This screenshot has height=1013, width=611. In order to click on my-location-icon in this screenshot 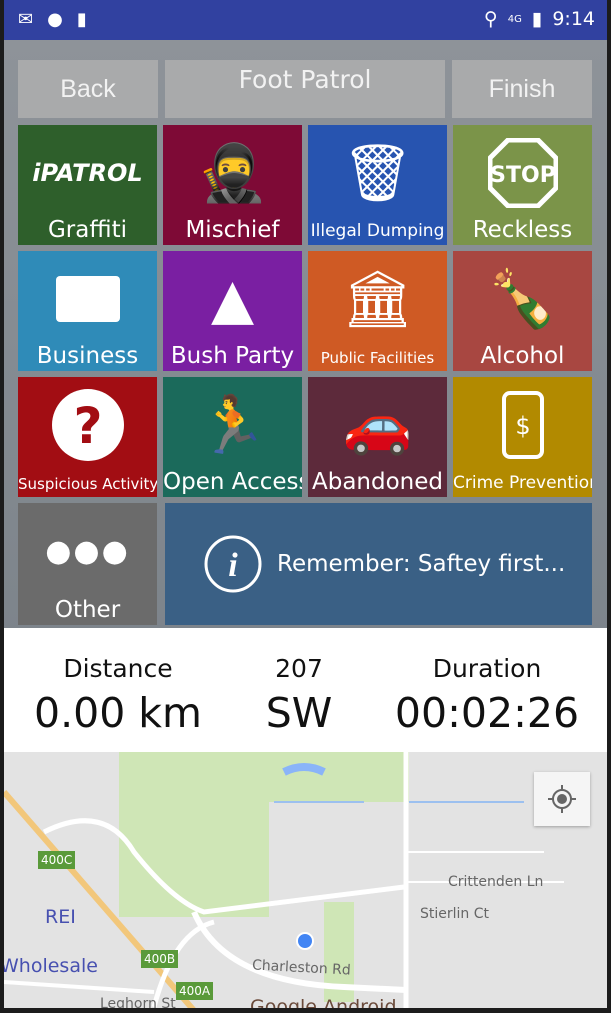, I will do `click(562, 799)`.